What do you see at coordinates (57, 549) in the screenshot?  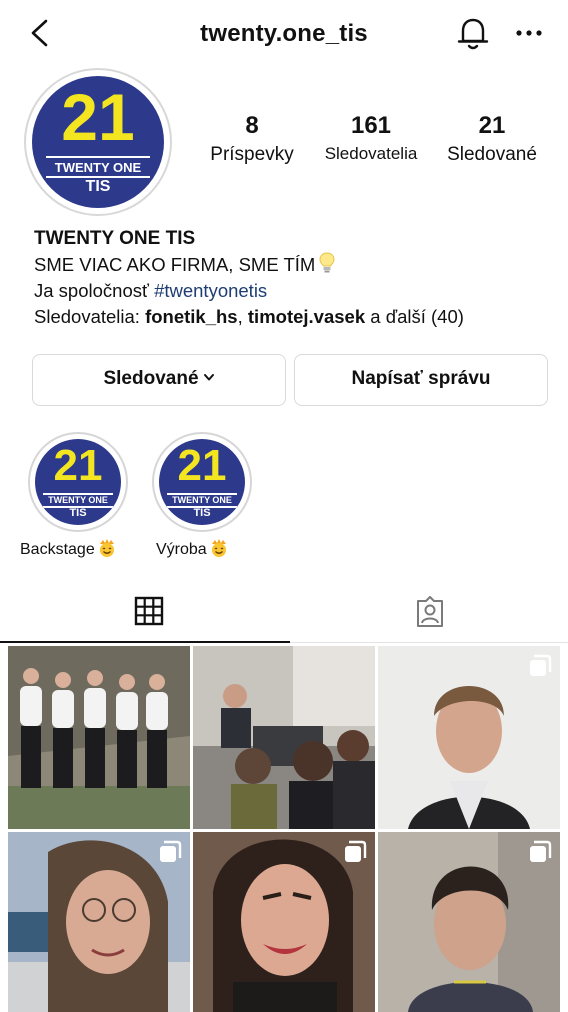 I see `highlight-label-text: Backstage` at bounding box center [57, 549].